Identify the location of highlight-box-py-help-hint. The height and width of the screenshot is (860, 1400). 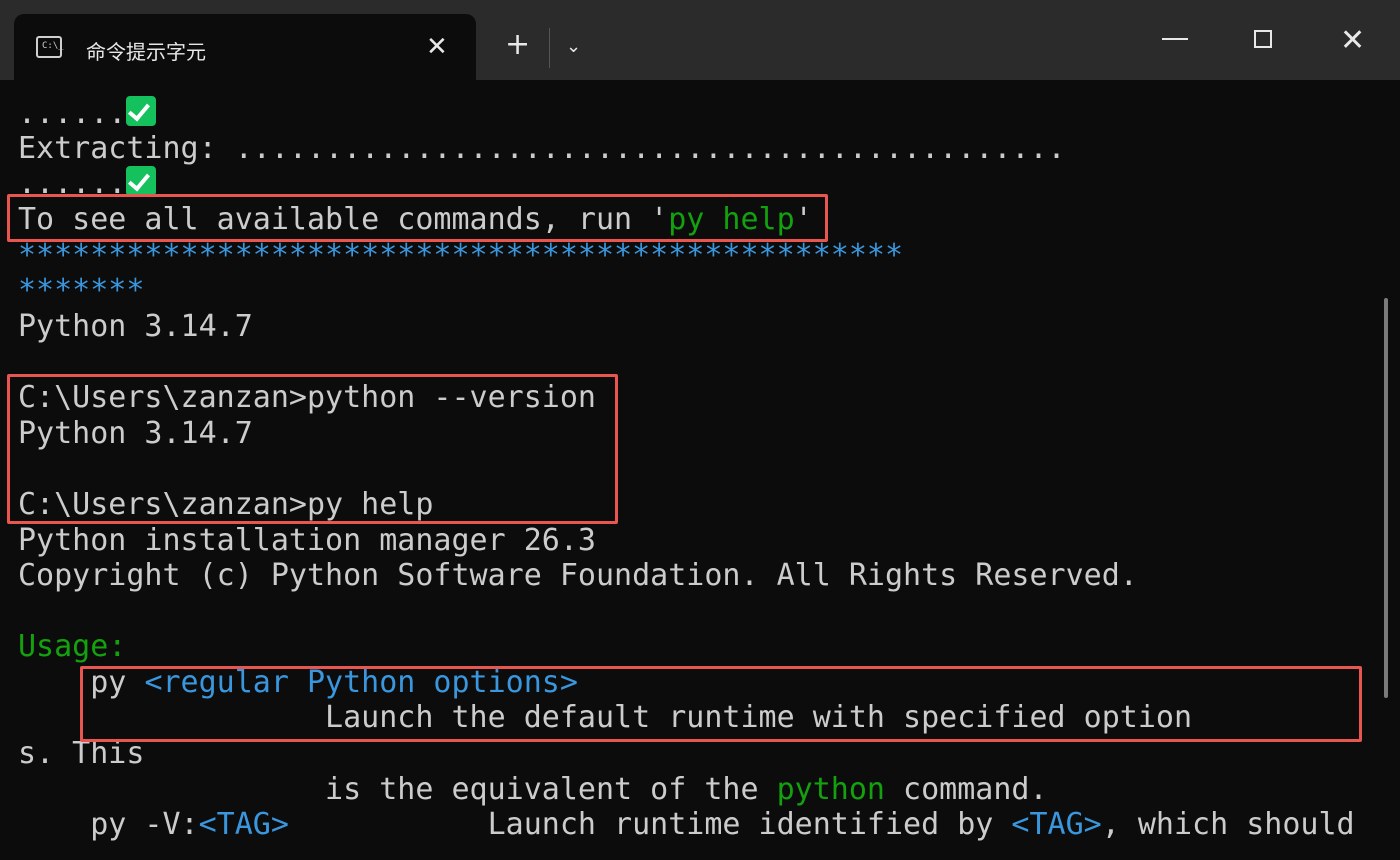
(417, 218).